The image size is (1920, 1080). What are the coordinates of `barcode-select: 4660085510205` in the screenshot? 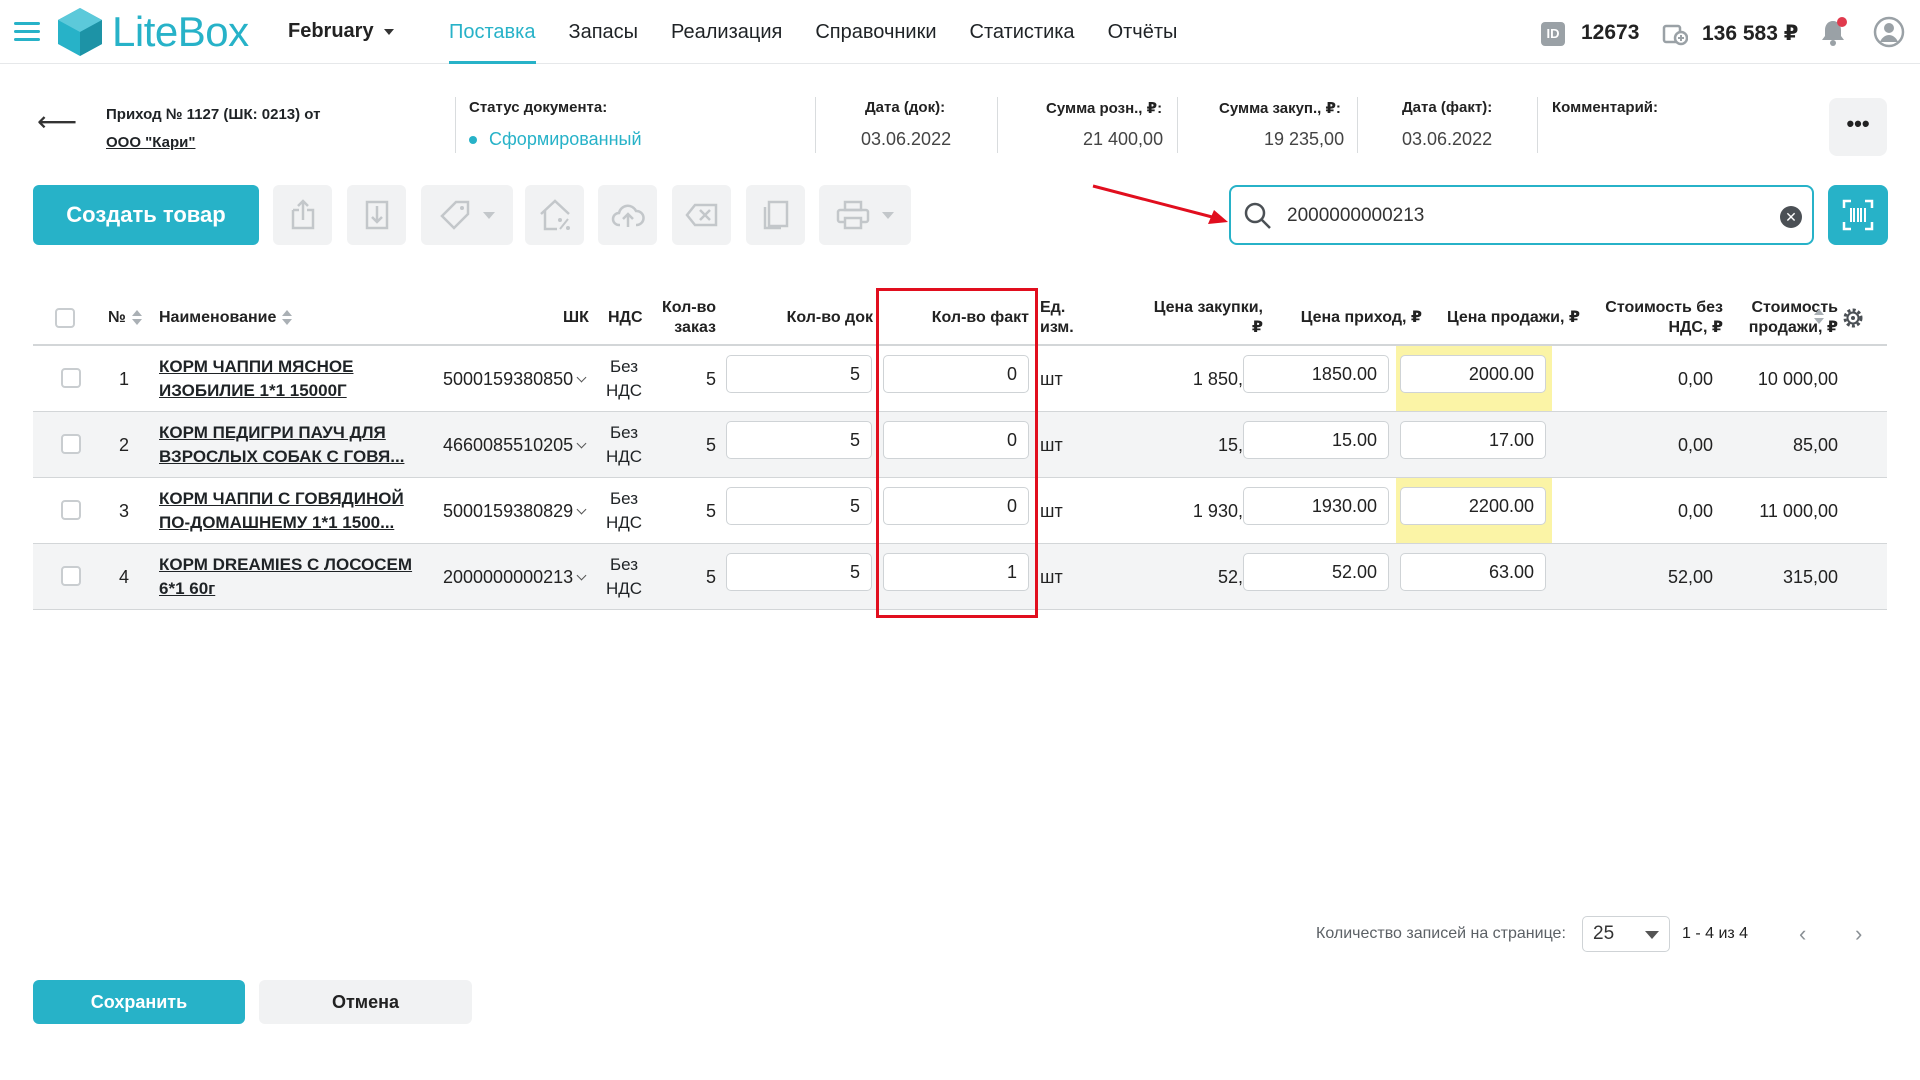 It's located at (515, 445).